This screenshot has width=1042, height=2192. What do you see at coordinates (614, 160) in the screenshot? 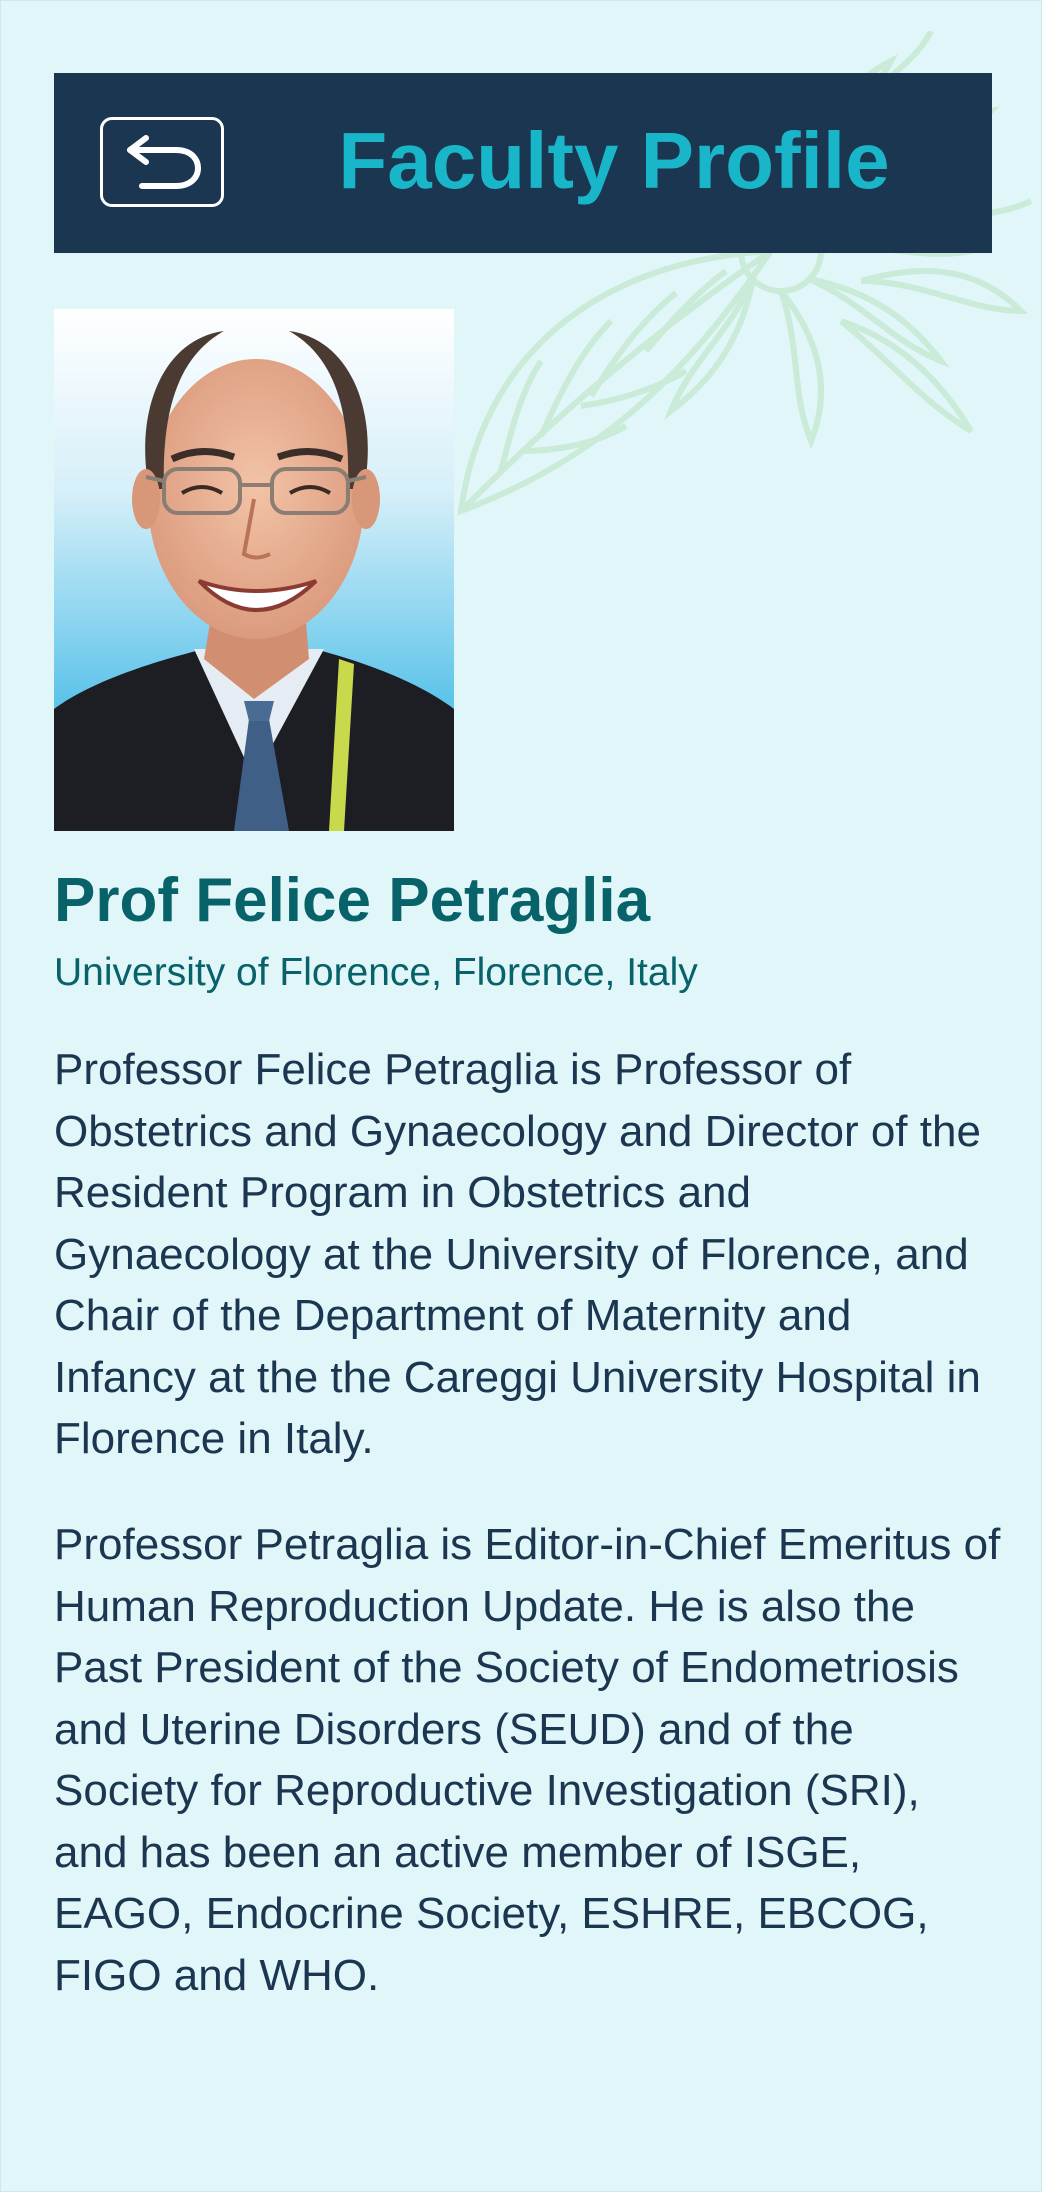
I see `page-title: Faculty Profile` at bounding box center [614, 160].